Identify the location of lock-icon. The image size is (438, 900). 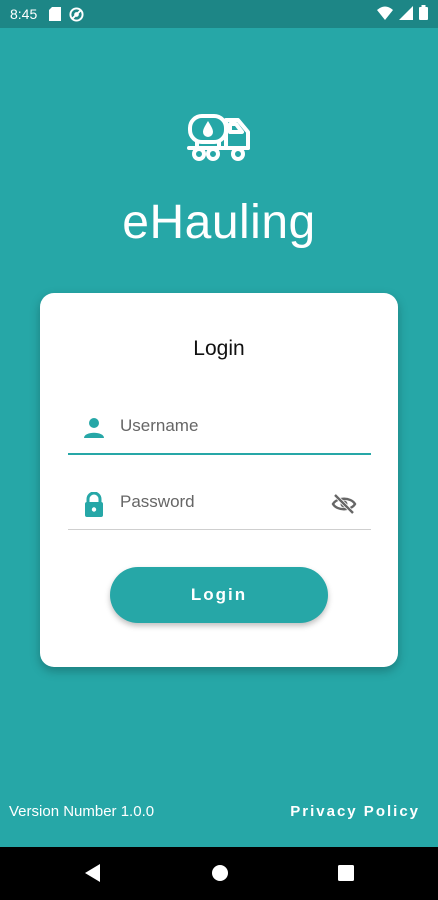
(94, 504).